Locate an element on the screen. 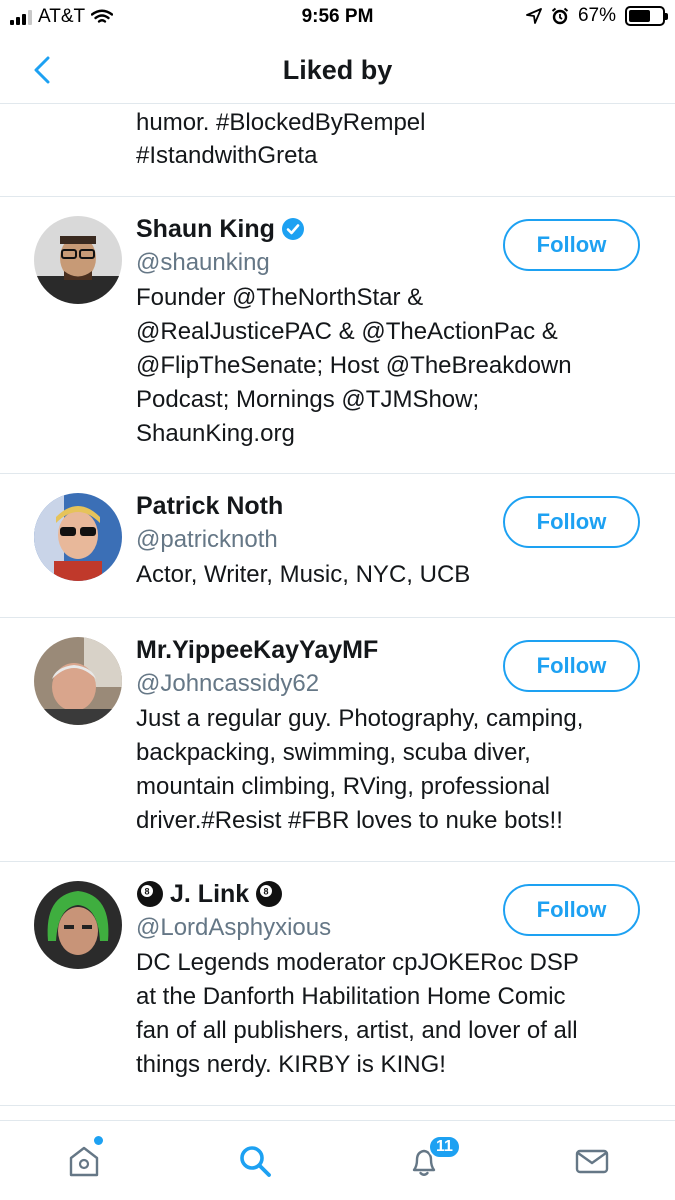 The height and width of the screenshot is (1200, 675). alarm-icon is located at coordinates (560, 16).